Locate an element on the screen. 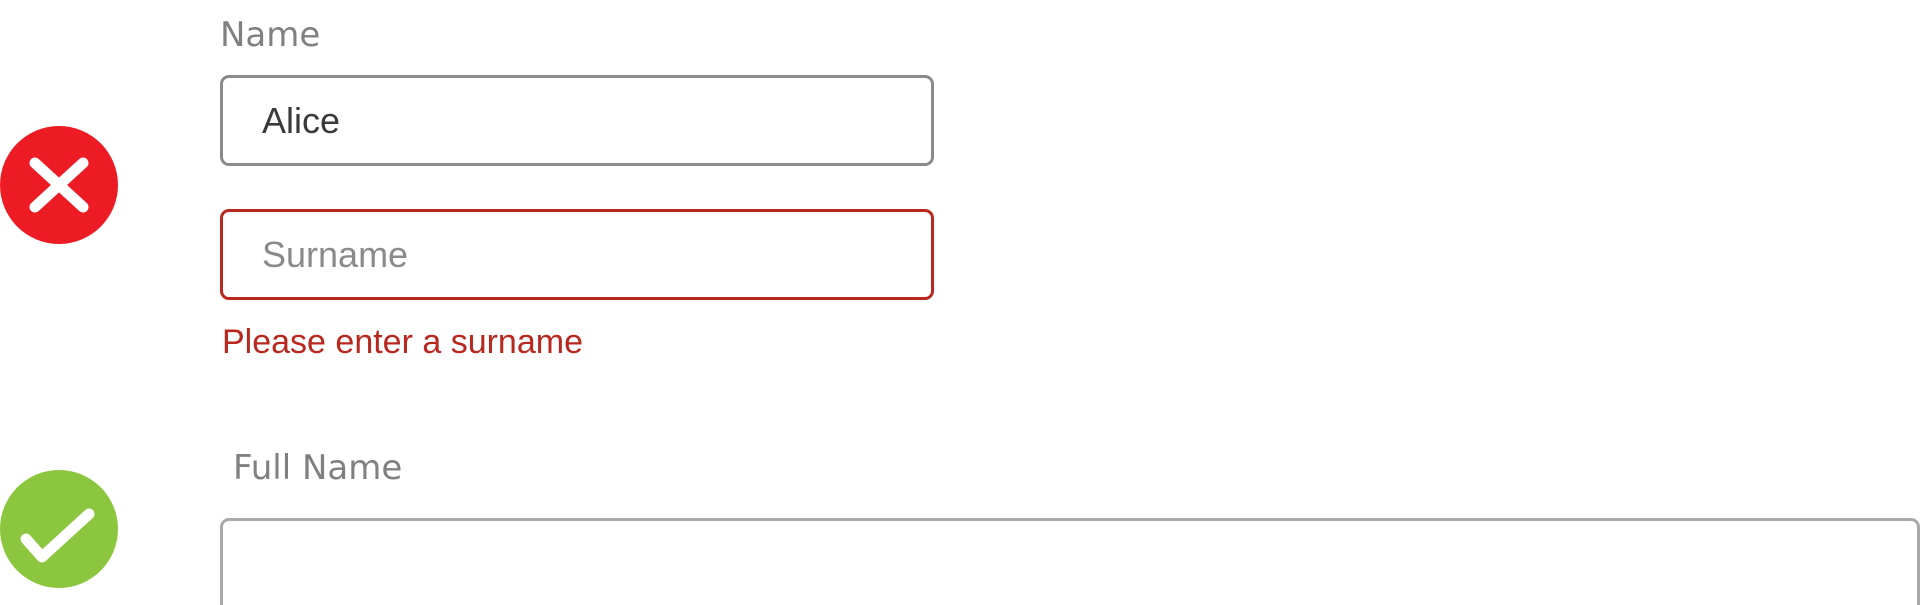 The height and width of the screenshot is (605, 1920). surname-error-message: Please enter a surname is located at coordinates (402, 342).